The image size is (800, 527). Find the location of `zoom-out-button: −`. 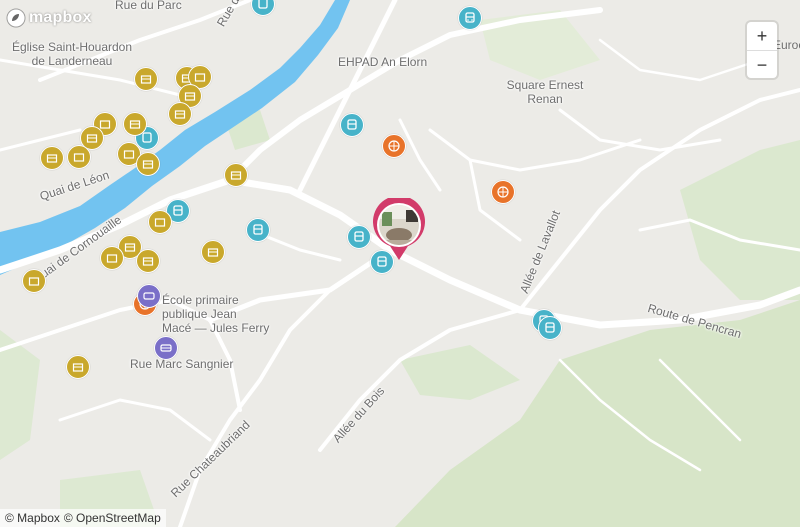

zoom-out-button: − is located at coordinates (762, 64).